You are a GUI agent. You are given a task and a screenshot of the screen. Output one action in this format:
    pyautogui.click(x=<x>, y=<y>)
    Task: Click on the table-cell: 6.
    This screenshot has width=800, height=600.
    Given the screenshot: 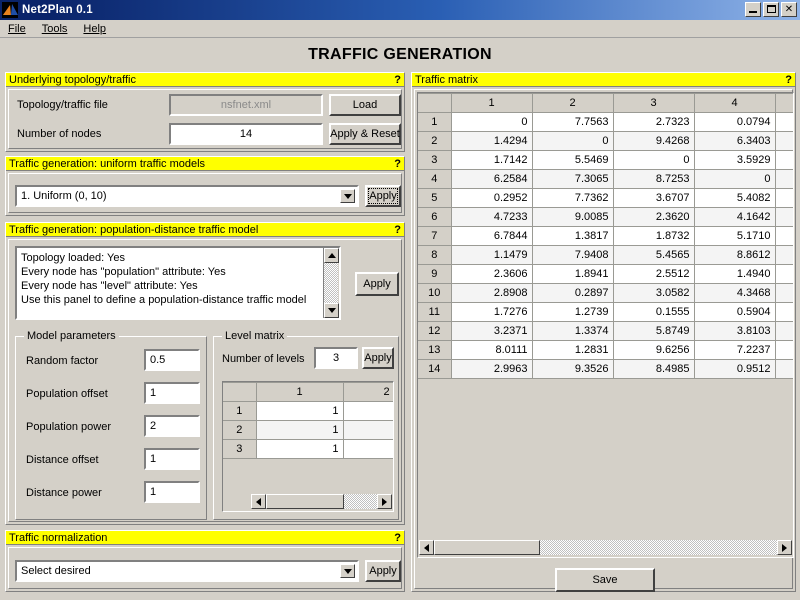 What is the action you would take?
    pyautogui.click(x=784, y=122)
    